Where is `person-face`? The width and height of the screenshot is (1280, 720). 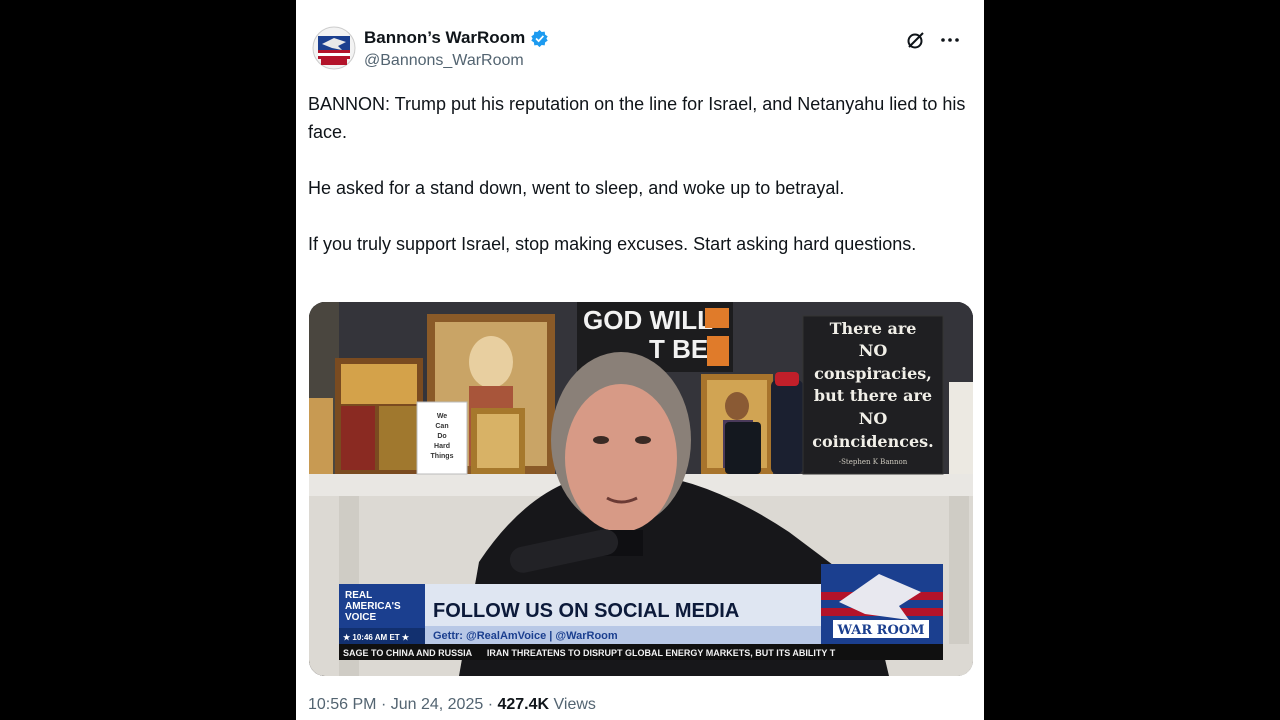 person-face is located at coordinates (621, 458).